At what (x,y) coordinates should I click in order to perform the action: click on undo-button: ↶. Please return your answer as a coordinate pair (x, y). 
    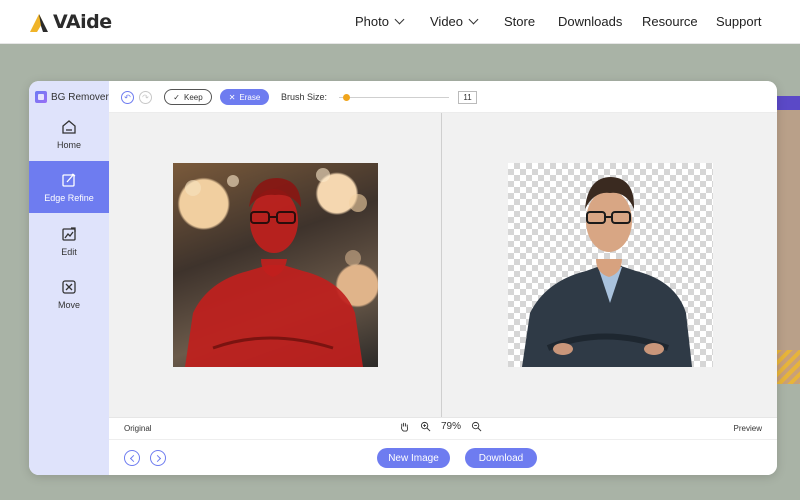
    Looking at the image, I should click on (127, 97).